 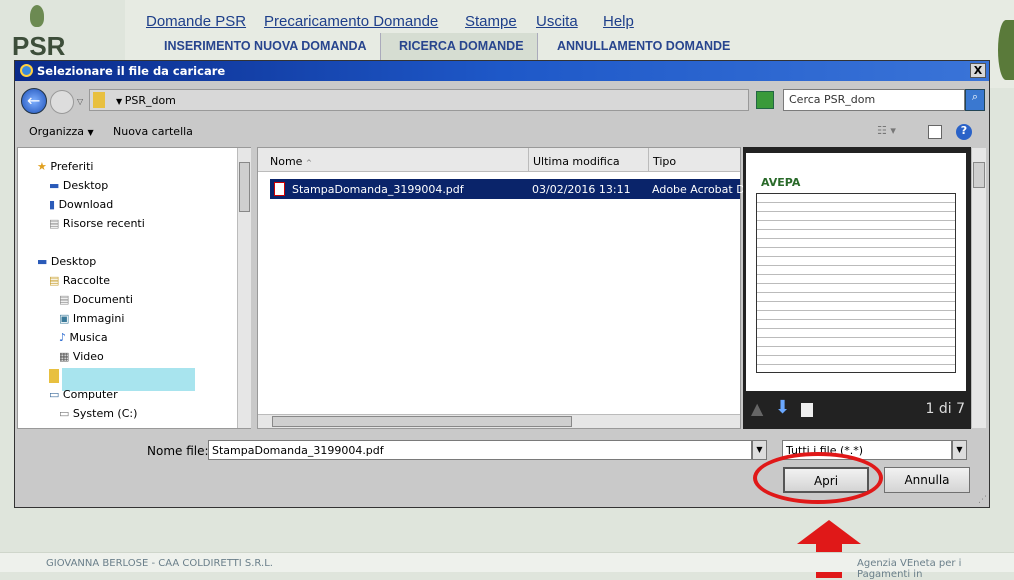 I want to click on sidebar-item-recent: ▤ Risorse recenti, so click(x=97, y=223).